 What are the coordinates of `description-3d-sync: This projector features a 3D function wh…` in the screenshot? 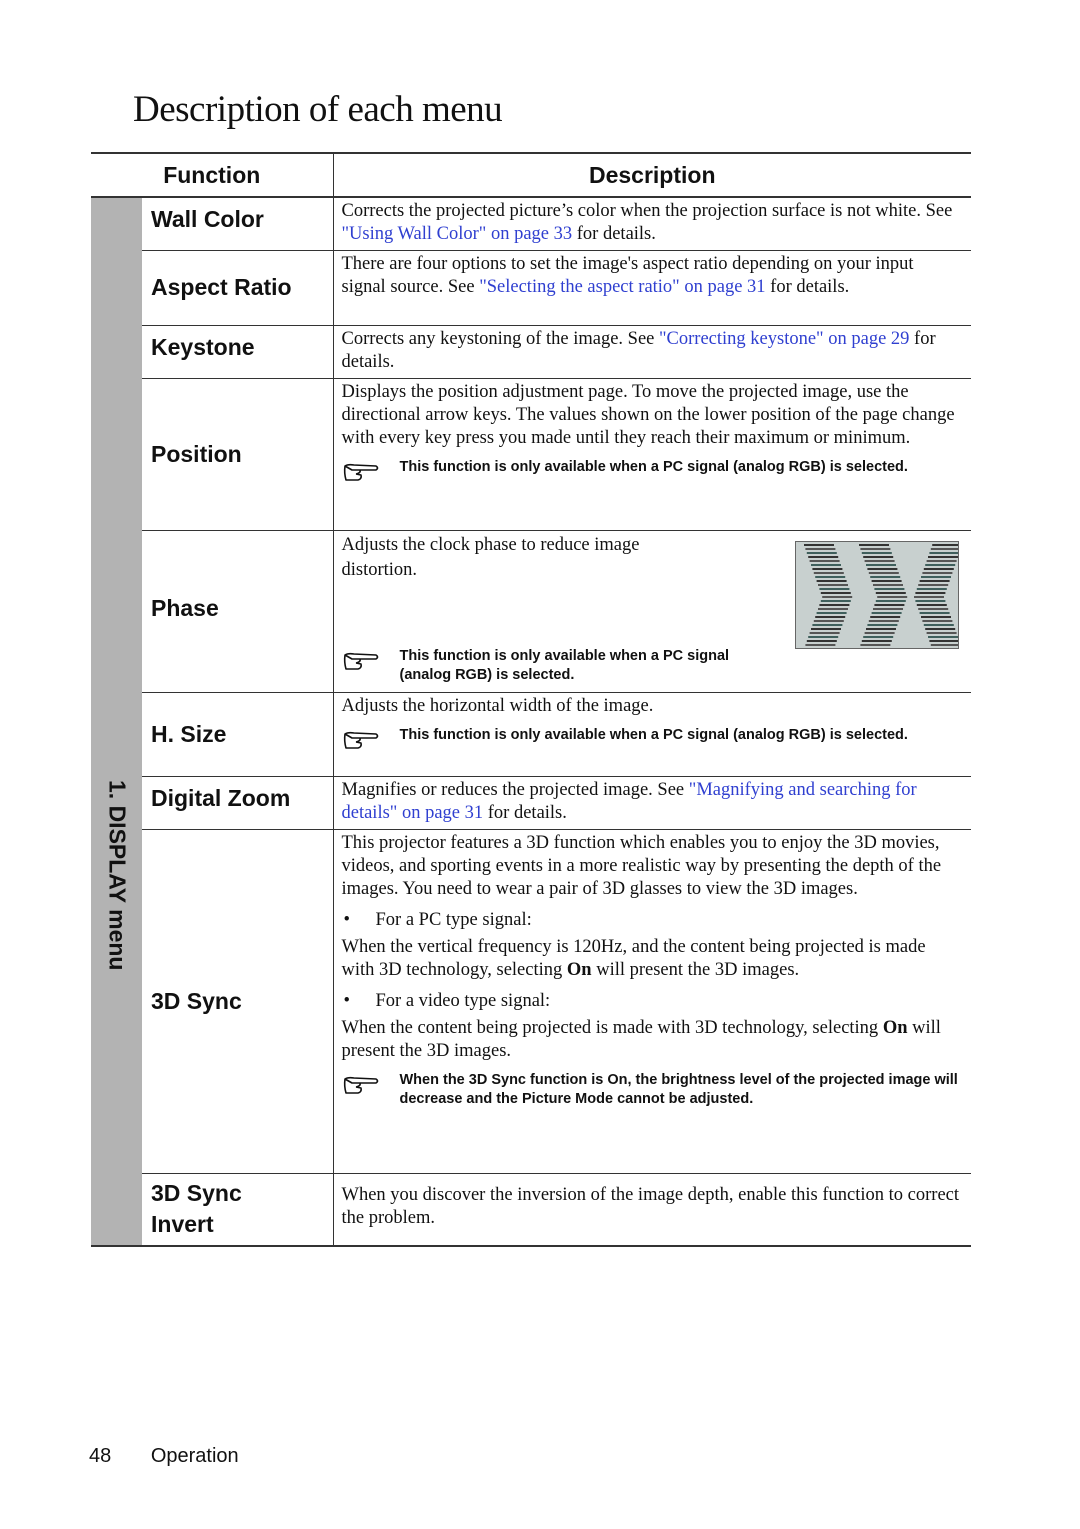 It's located at (652, 1001).